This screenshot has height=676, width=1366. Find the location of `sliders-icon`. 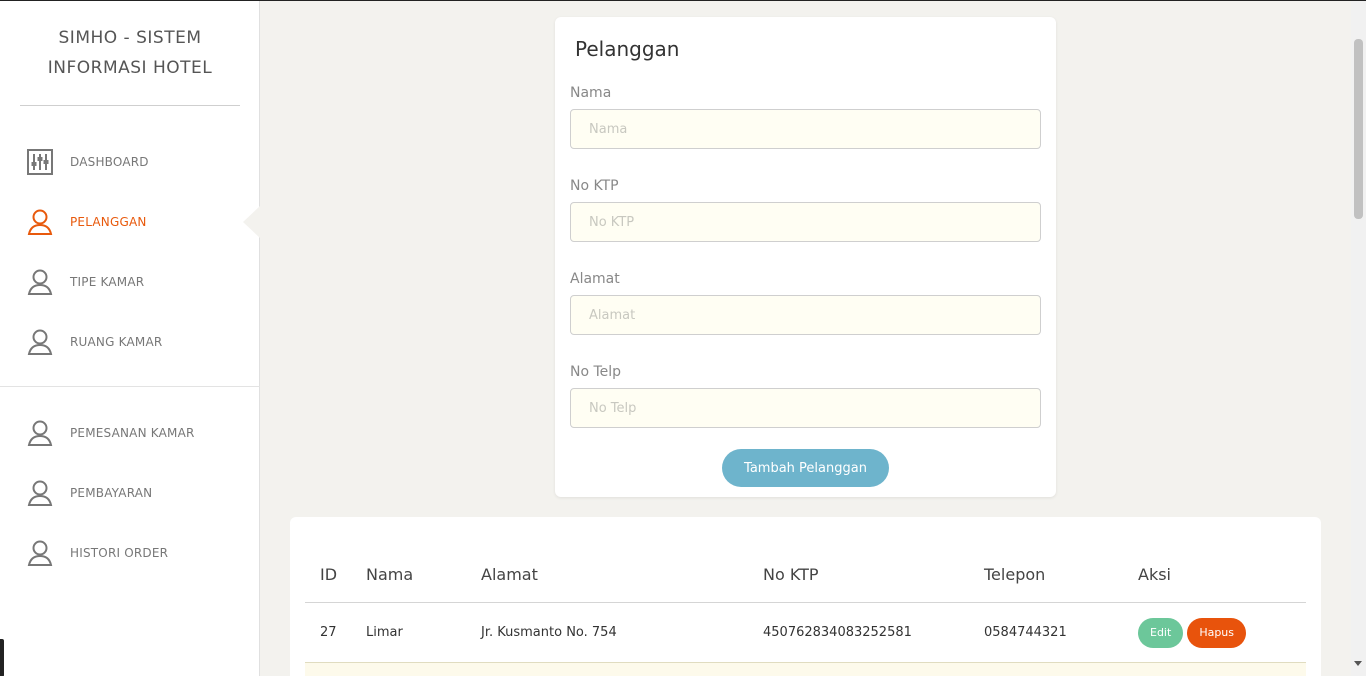

sliders-icon is located at coordinates (40, 162).